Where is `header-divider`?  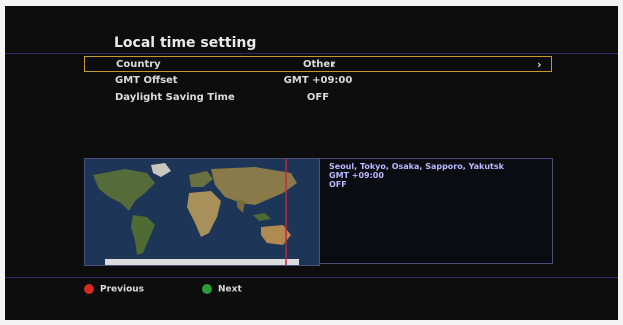
header-divider is located at coordinates (311, 53).